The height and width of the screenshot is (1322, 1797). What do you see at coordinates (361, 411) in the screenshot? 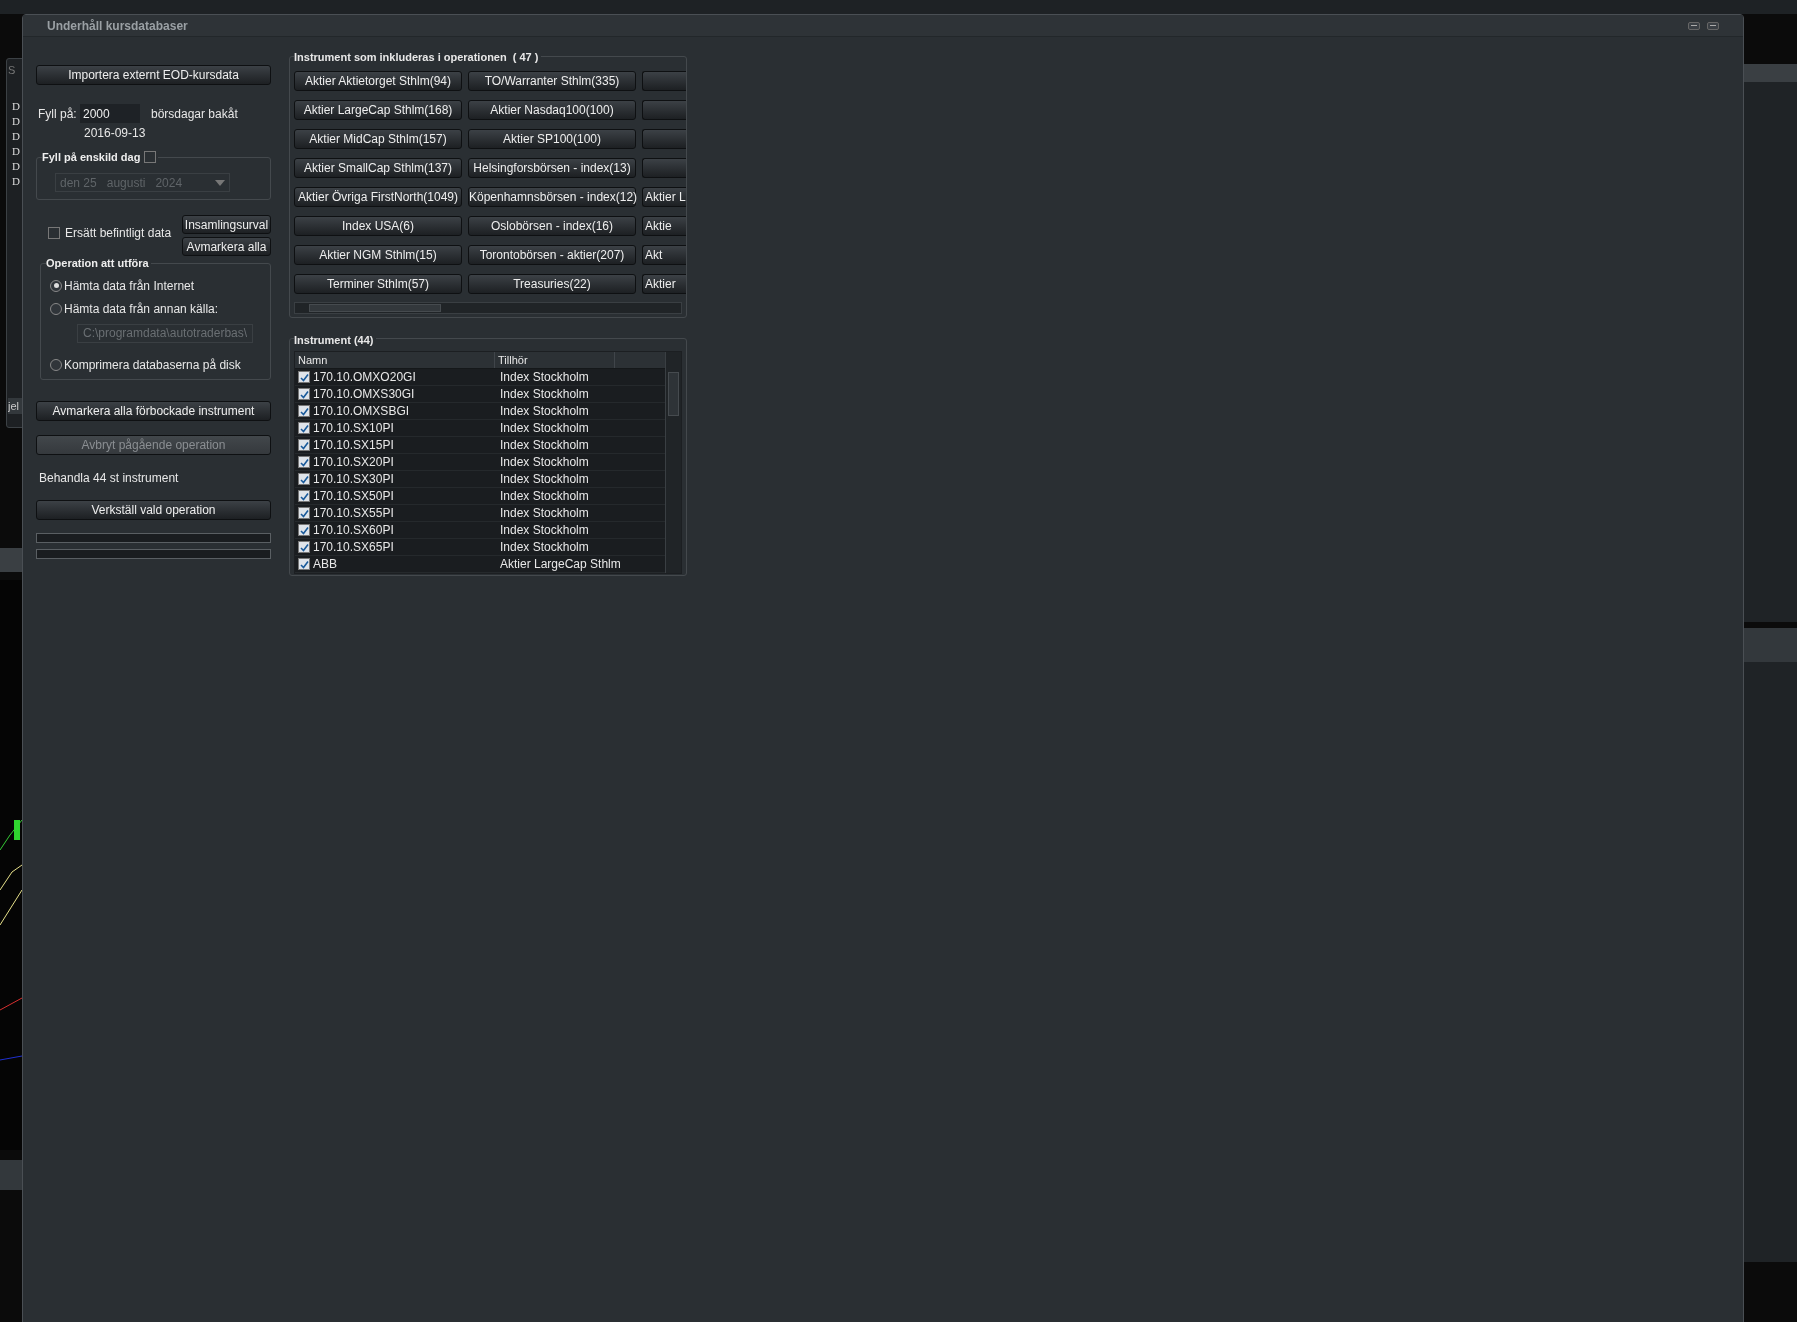
I see `table-cell-text: 170.10.OMXSBGI` at bounding box center [361, 411].